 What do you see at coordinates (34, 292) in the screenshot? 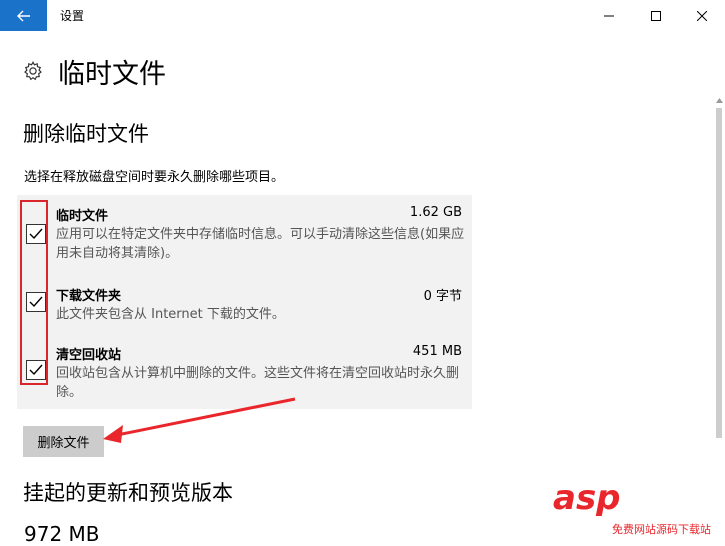
I see `annotation-highlight-box` at bounding box center [34, 292].